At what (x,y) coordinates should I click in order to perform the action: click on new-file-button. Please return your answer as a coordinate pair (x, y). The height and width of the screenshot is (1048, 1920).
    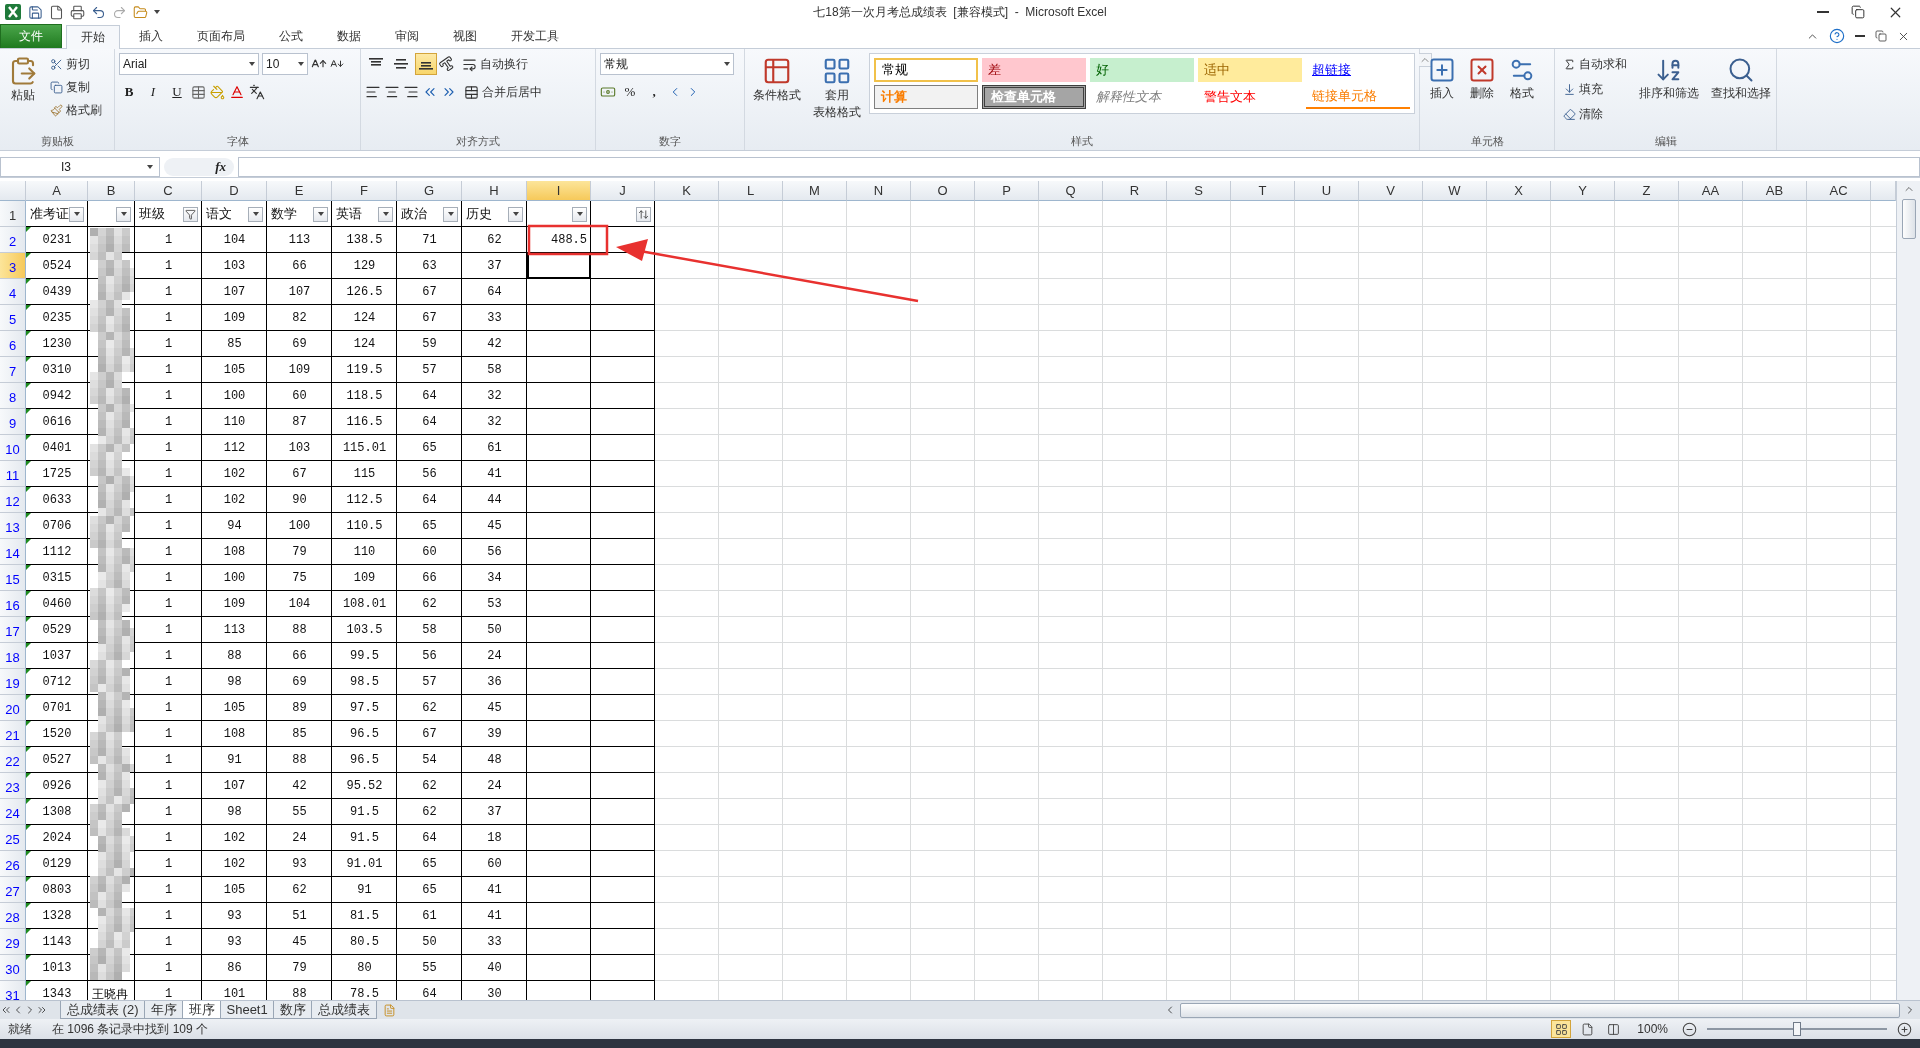
    Looking at the image, I should click on (56, 12).